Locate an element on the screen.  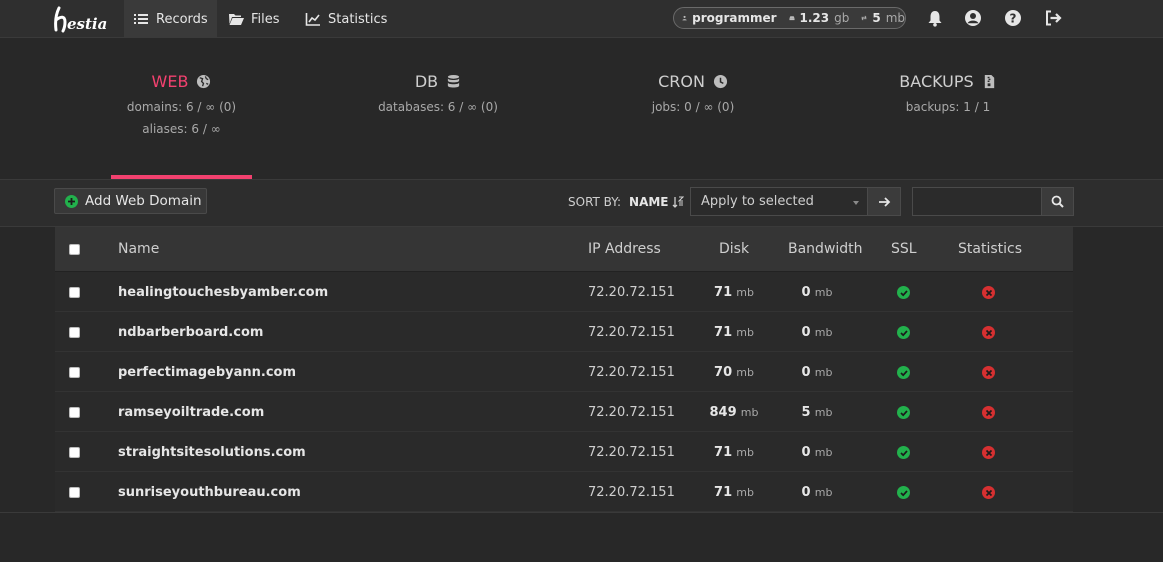
nav-statistics-label: Statistics is located at coordinates (358, 19).